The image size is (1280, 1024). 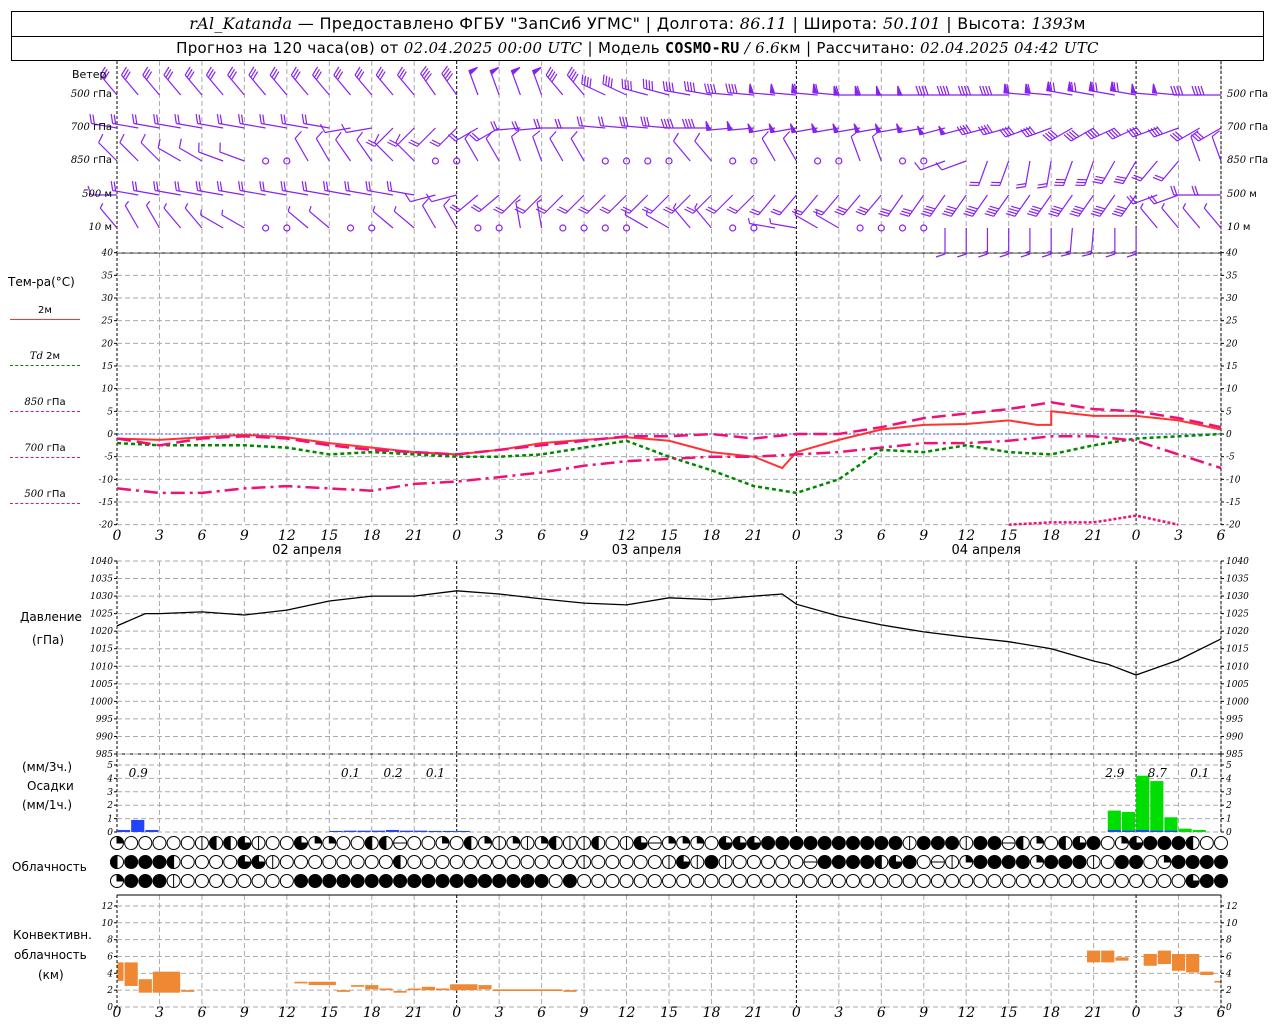 I want to click on conv-title-1: Конвективн., so click(x=52, y=935).